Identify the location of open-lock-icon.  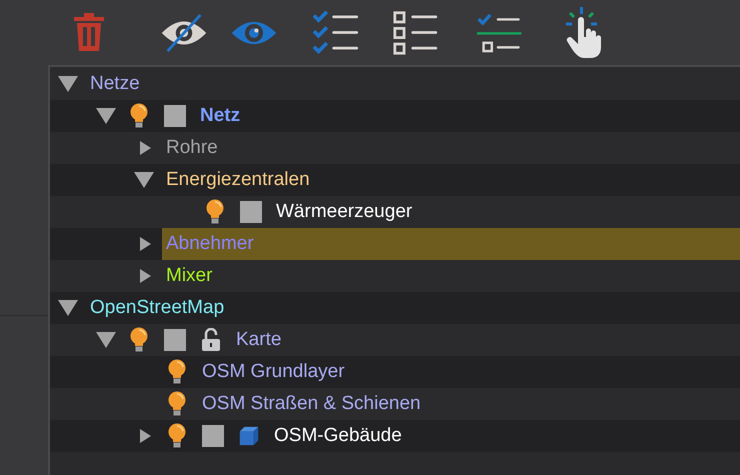
(211, 340).